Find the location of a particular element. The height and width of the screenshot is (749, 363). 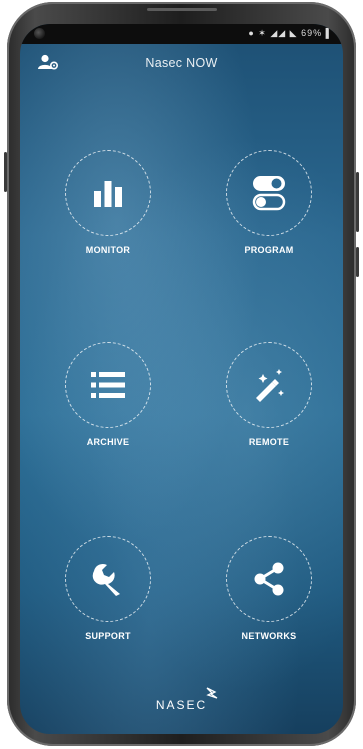

bar-chart-icon is located at coordinates (108, 194).